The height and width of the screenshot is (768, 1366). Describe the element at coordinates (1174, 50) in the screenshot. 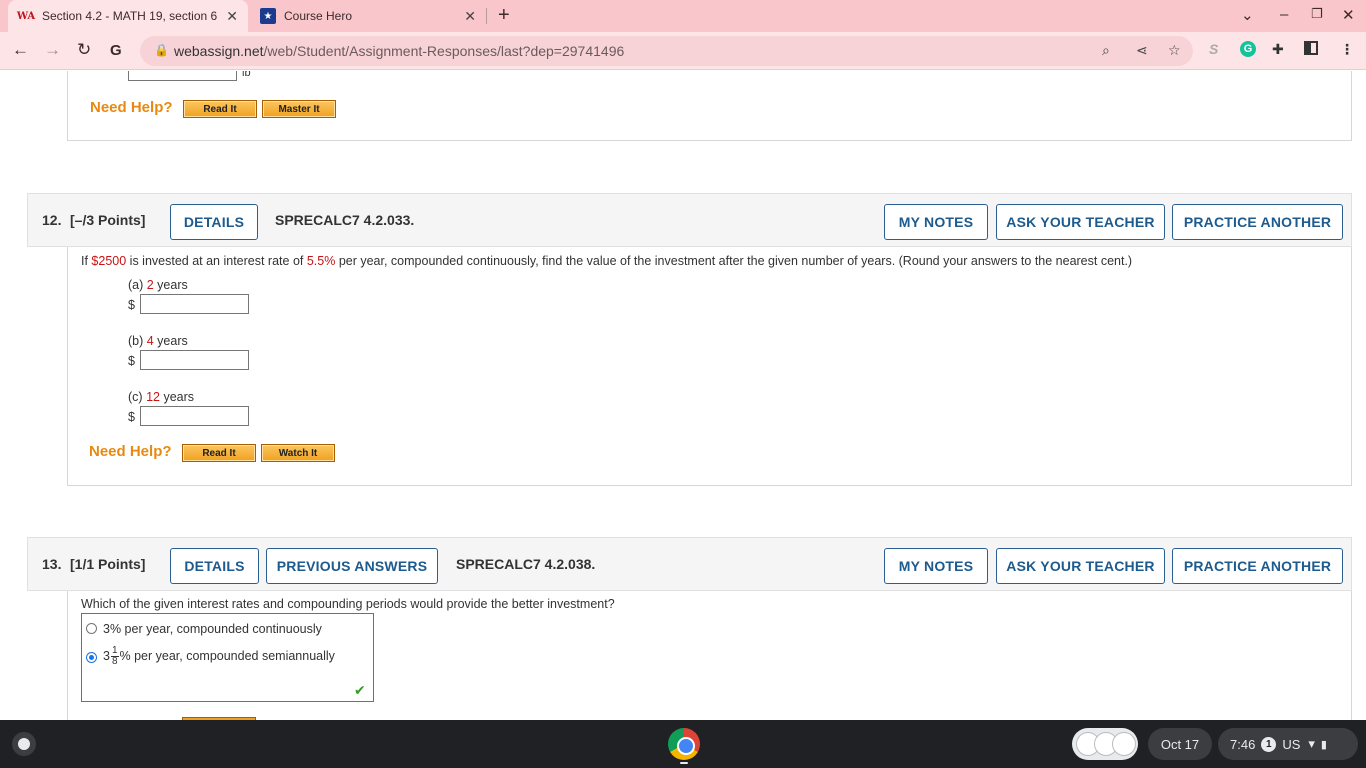

I see `bookmark-star-icon: ☆` at that location.